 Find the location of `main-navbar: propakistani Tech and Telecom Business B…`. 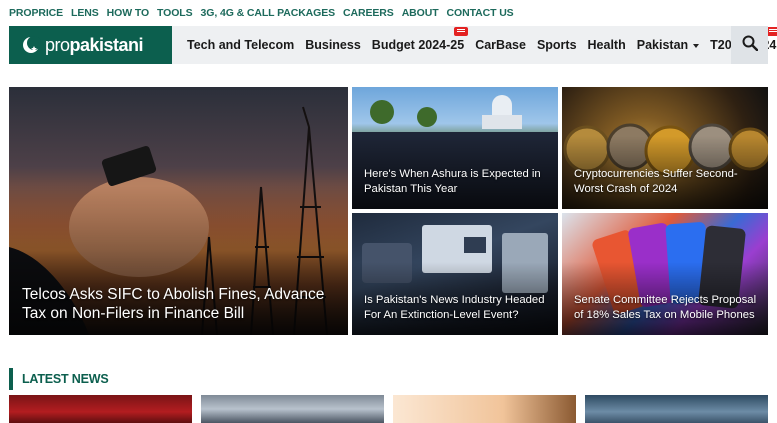

main-navbar: propakistani Tech and Telecom Business B… is located at coordinates (393, 45).